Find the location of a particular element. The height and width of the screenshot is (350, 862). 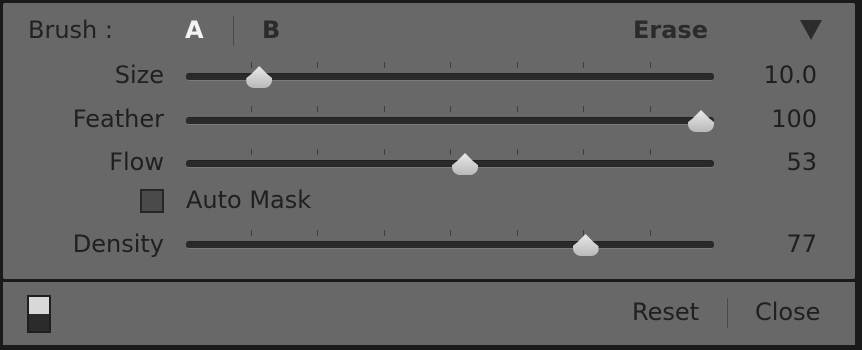

density-slider is located at coordinates (450, 245).